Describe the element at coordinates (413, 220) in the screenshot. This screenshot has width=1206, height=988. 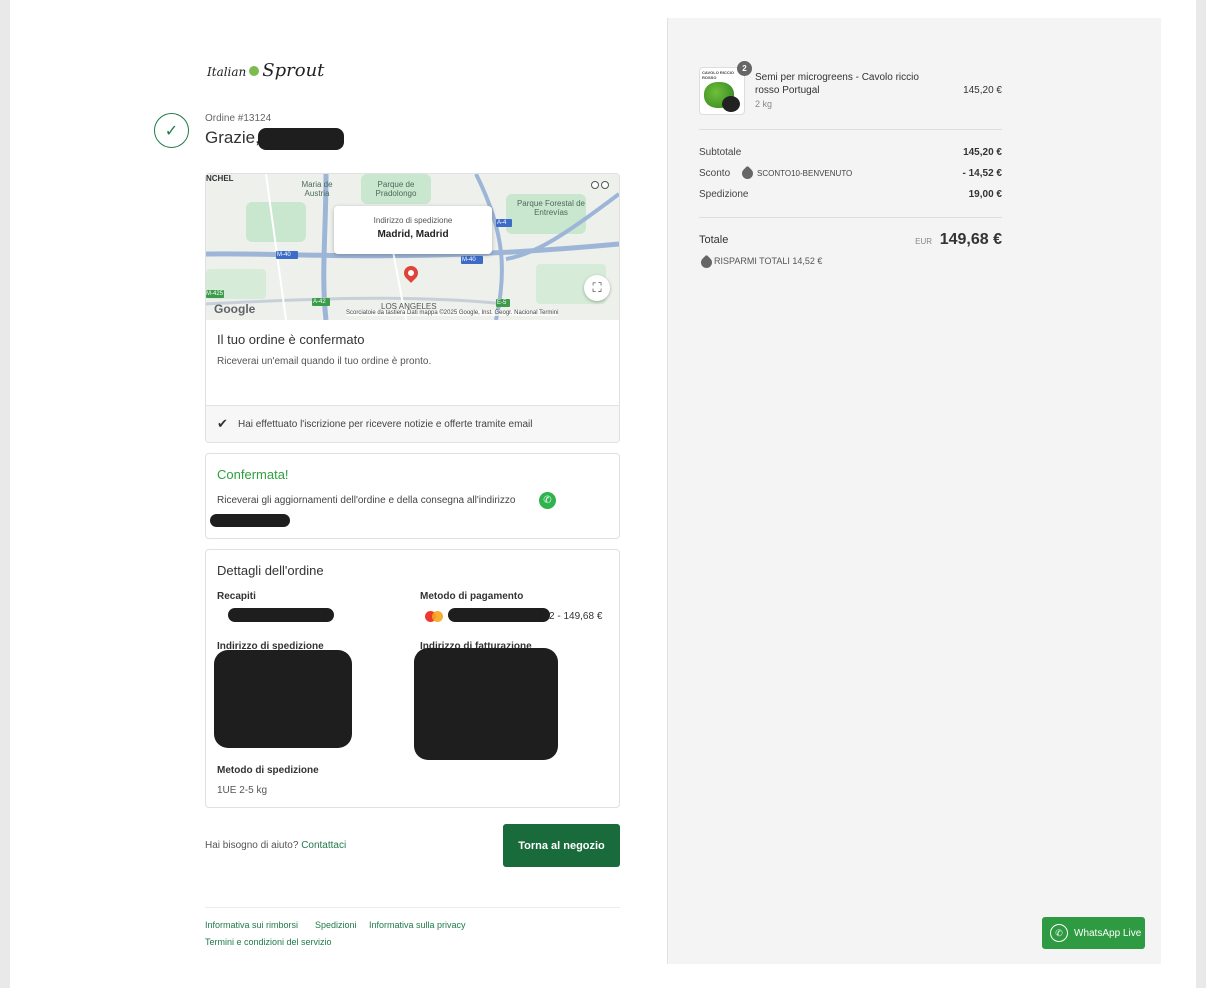
I see `popup-label: Indirizzo di spedizione` at that location.